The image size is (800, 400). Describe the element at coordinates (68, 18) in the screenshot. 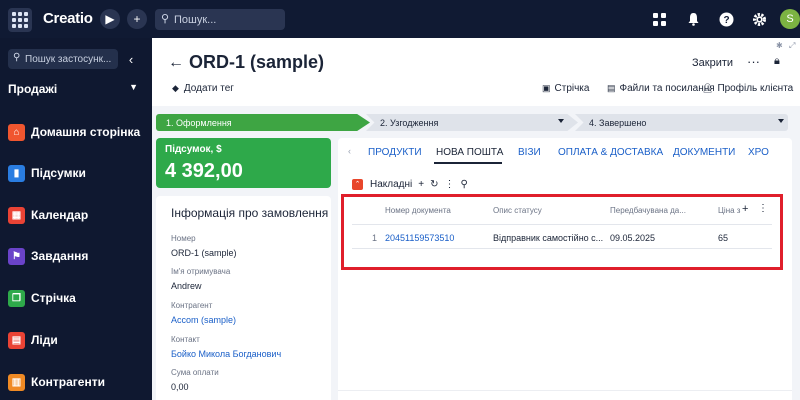

I see `creatio-logo: Creatio` at that location.